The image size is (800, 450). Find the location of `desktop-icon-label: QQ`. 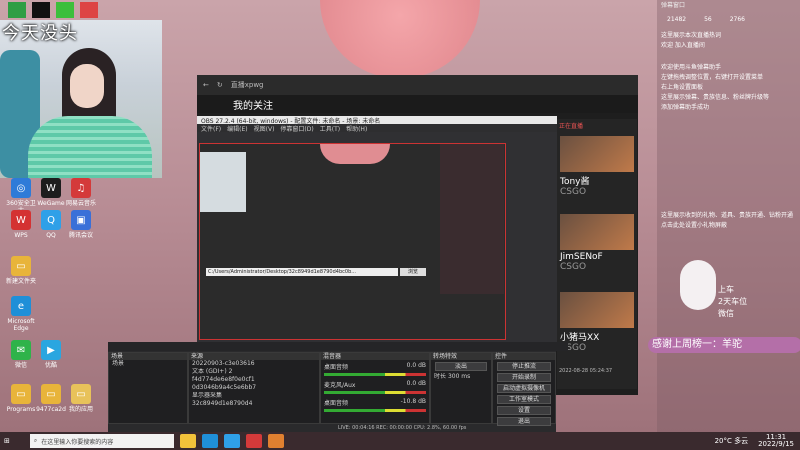

desktop-icon-label: QQ is located at coordinates (51, 235).